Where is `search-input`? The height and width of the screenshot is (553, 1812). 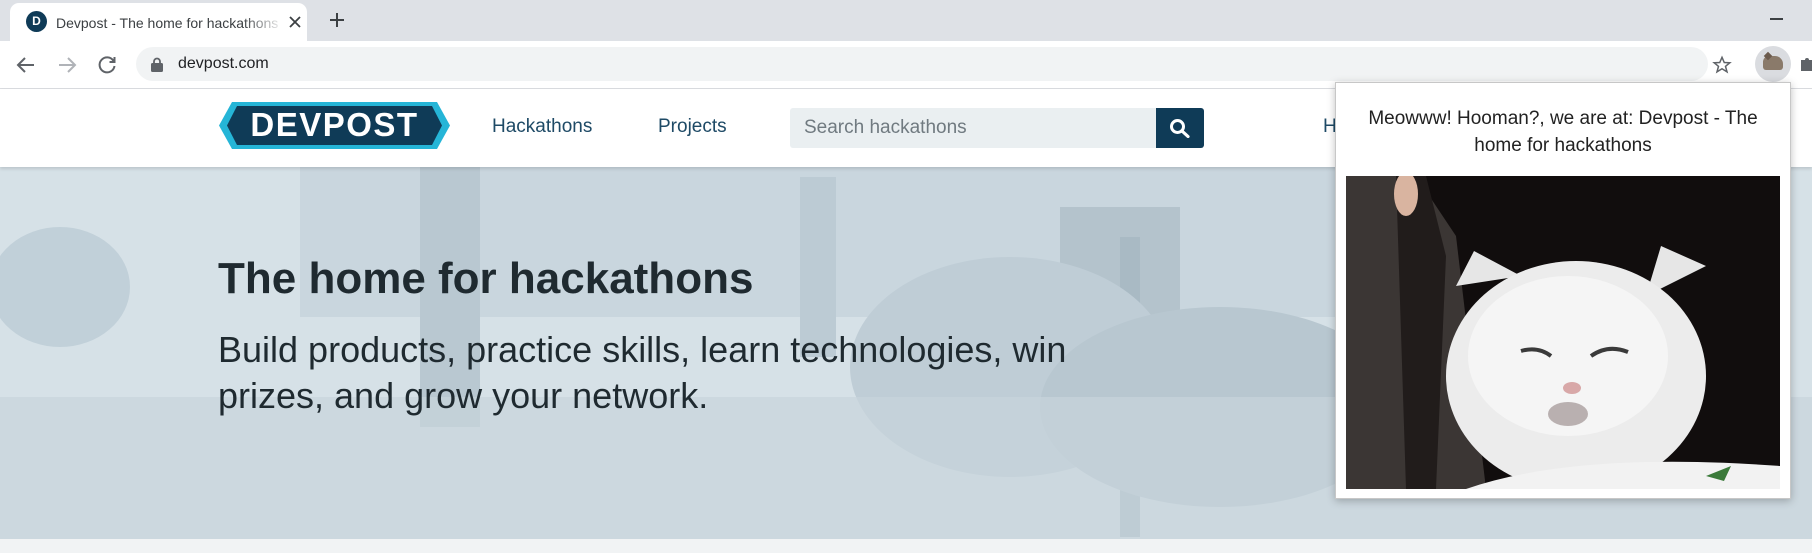
search-input is located at coordinates (973, 128).